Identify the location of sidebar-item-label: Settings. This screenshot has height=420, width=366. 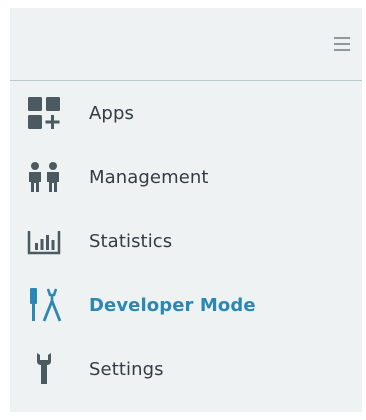
(126, 369).